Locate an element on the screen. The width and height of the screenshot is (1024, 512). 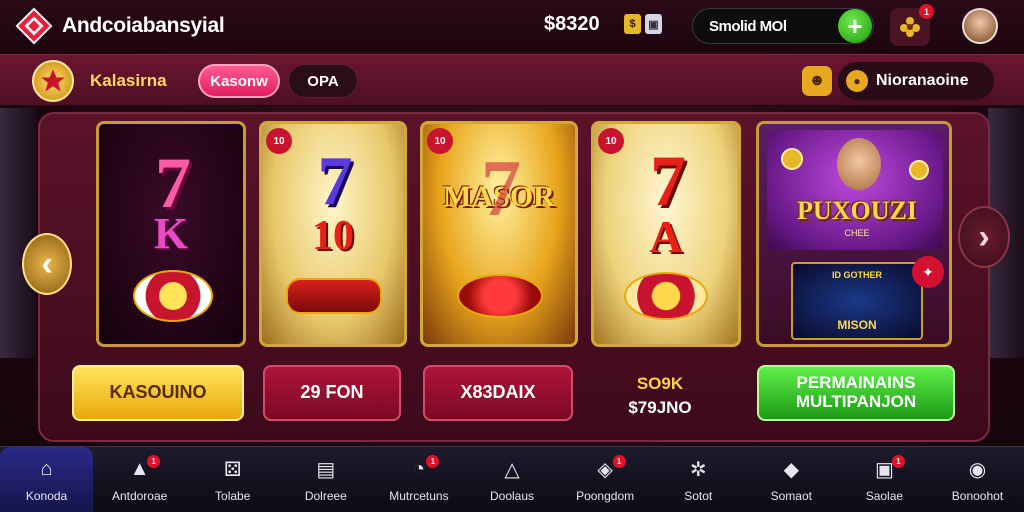
flower-icon is located at coordinates (910, 27).